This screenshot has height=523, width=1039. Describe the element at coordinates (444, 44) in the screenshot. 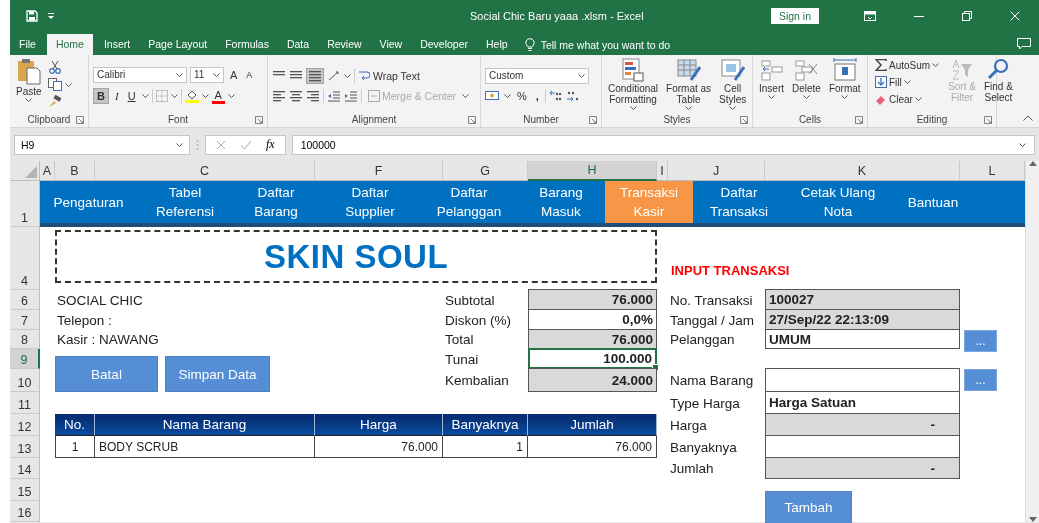

I see `ribbon-tab: Developer` at that location.